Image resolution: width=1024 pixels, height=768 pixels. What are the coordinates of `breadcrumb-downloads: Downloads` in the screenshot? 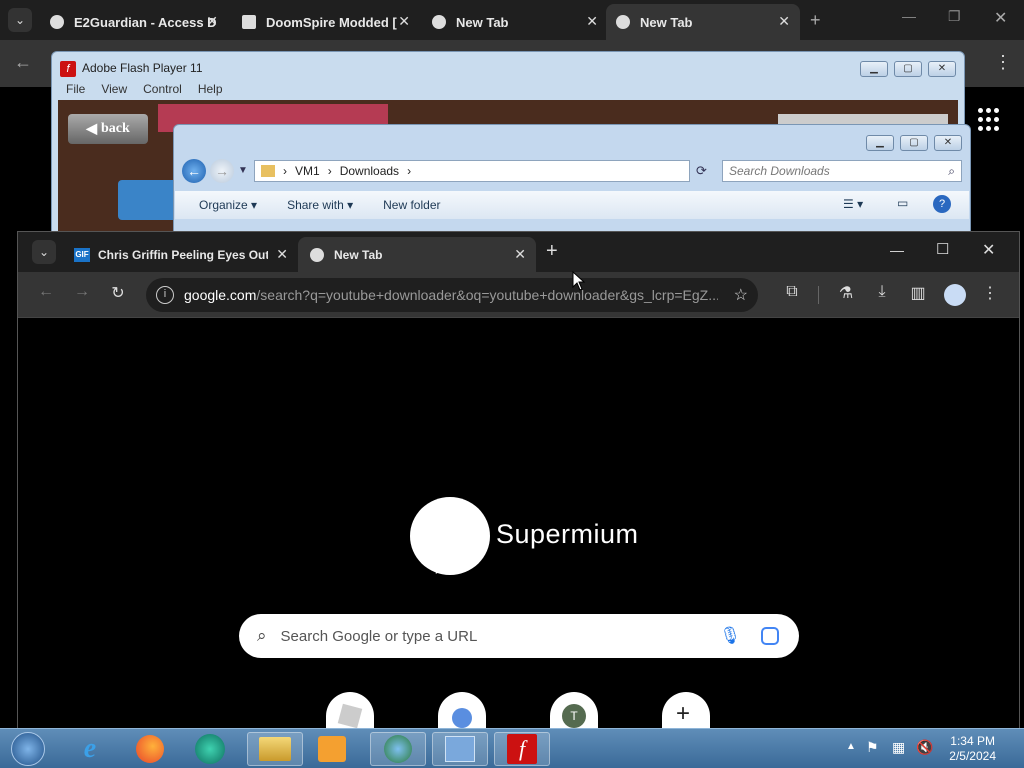 It's located at (369, 171).